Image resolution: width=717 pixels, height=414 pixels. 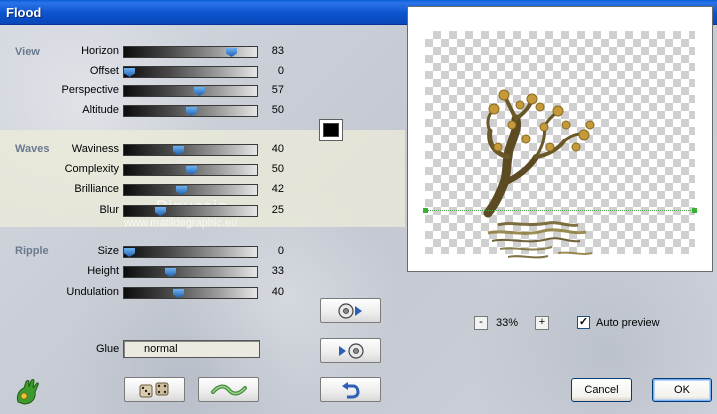 I want to click on horizon-value: 83, so click(x=273, y=51).